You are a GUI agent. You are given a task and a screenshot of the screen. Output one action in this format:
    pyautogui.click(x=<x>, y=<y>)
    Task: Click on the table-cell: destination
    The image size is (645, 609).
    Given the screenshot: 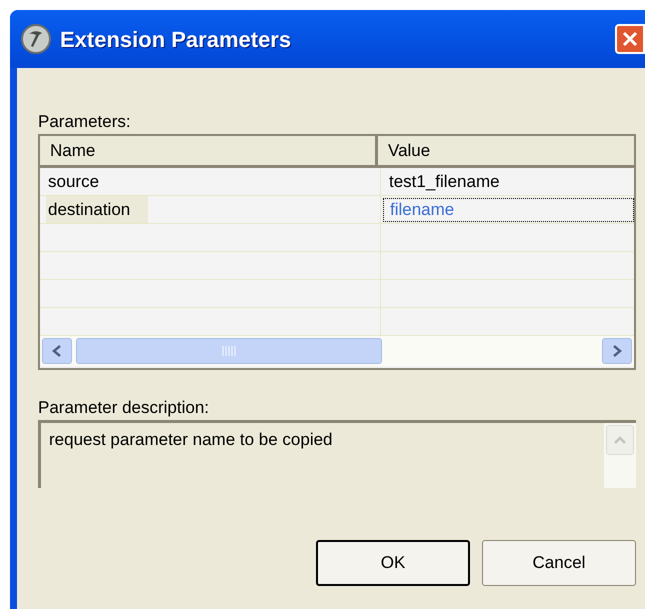 What is the action you would take?
    pyautogui.click(x=97, y=209)
    